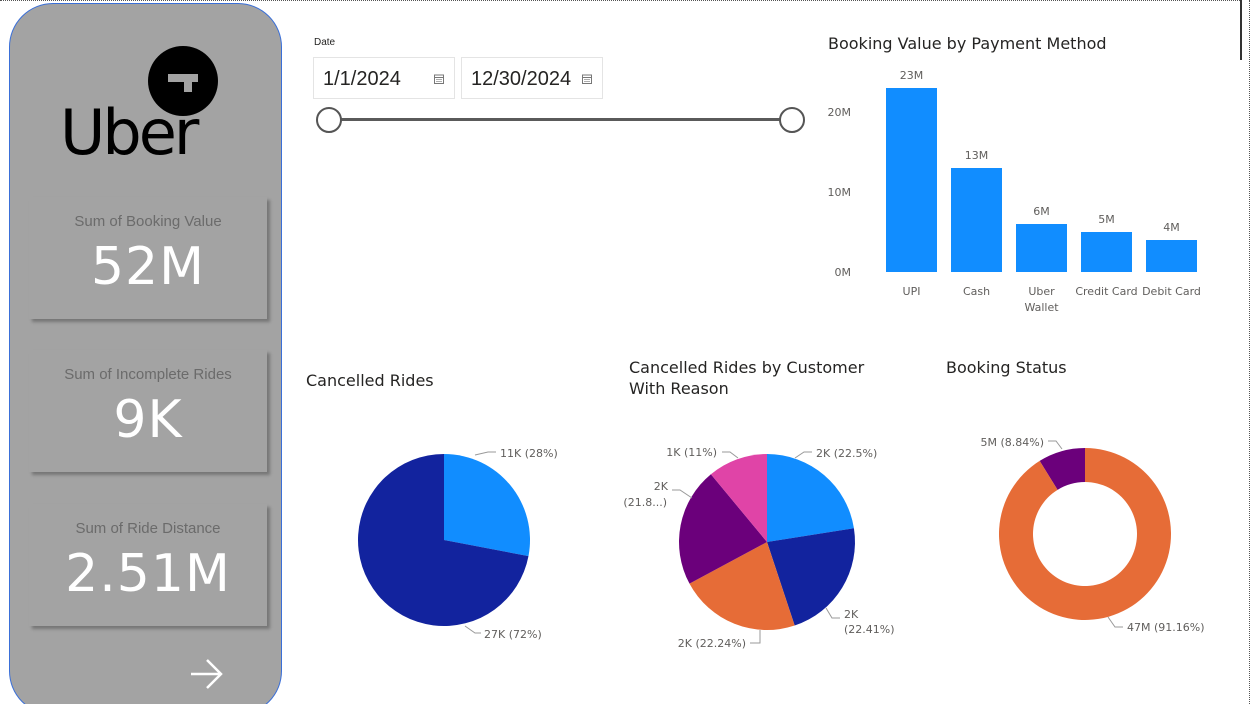  I want to click on arrow-right-icon, so click(207, 674).